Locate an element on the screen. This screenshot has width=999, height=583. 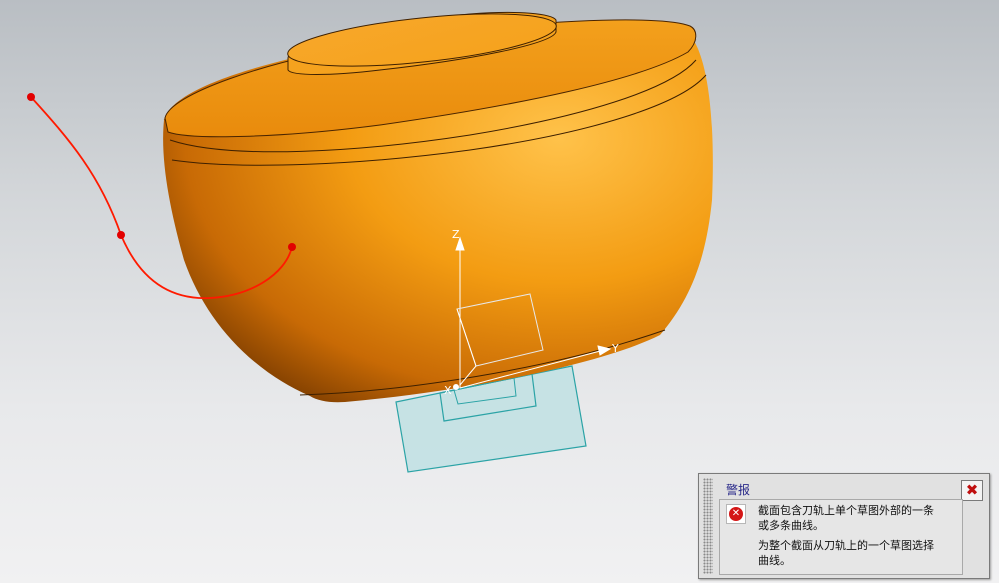
x-axis-label: X is located at coordinates (448, 390).